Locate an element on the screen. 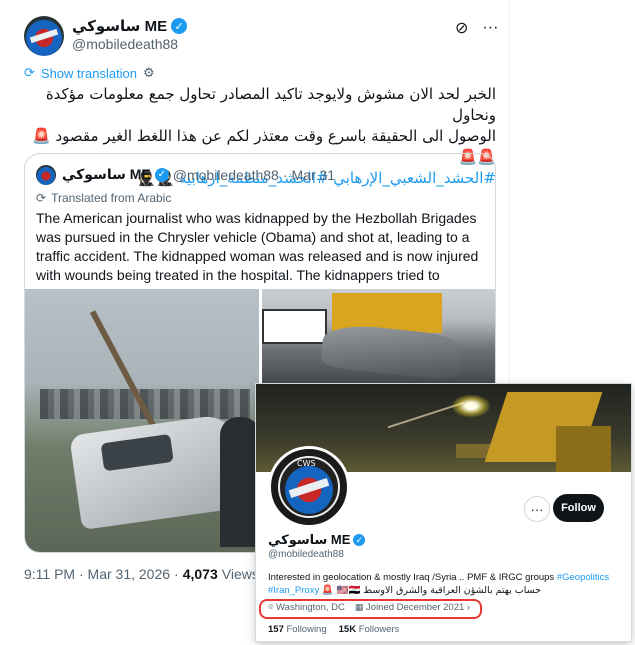  show-translation-label: Show translation is located at coordinates (89, 73).